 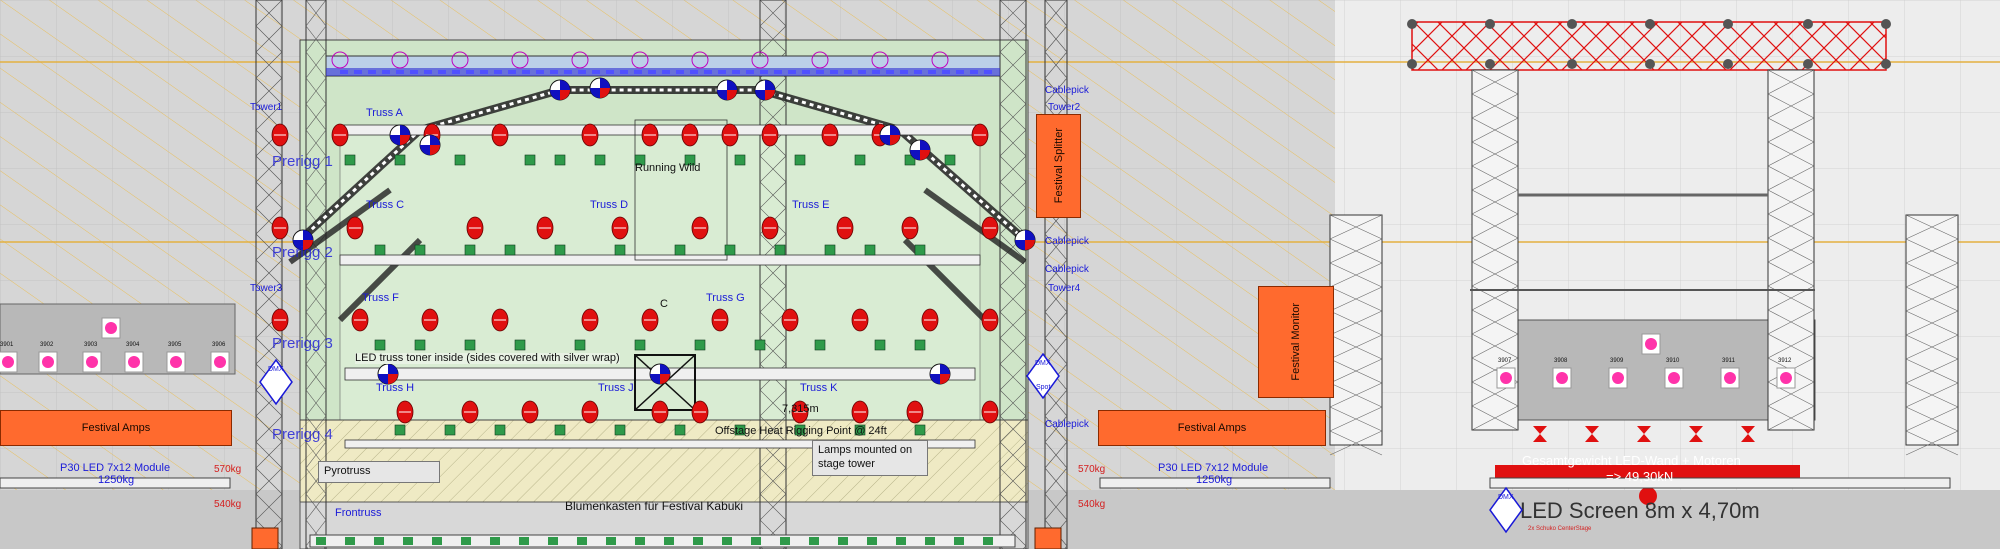 I want to click on cablepick-2-label: Cablepick, so click(x=1067, y=241).